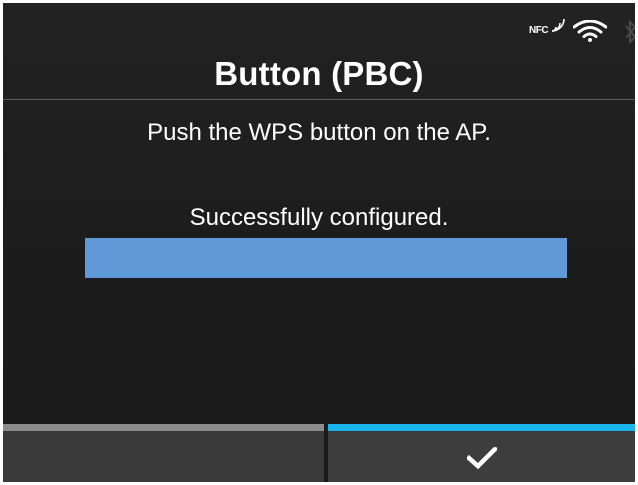 This screenshot has height=485, width=638. I want to click on page-title: Button (PBC), so click(319, 73).